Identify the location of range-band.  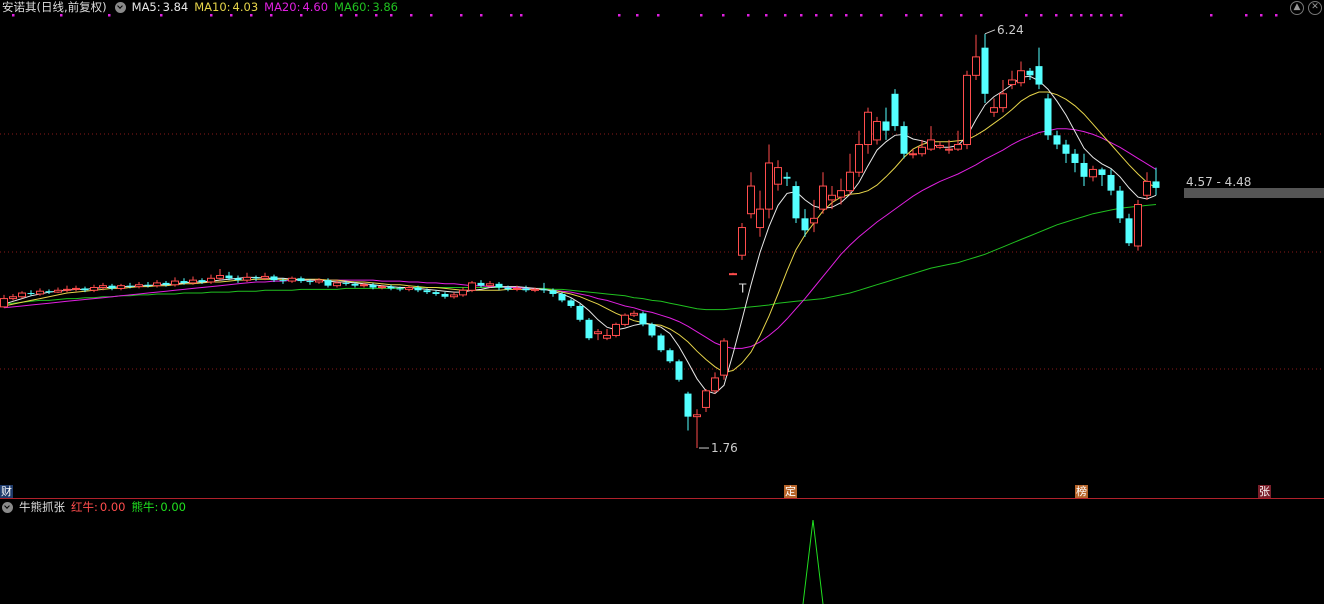
(1254, 193).